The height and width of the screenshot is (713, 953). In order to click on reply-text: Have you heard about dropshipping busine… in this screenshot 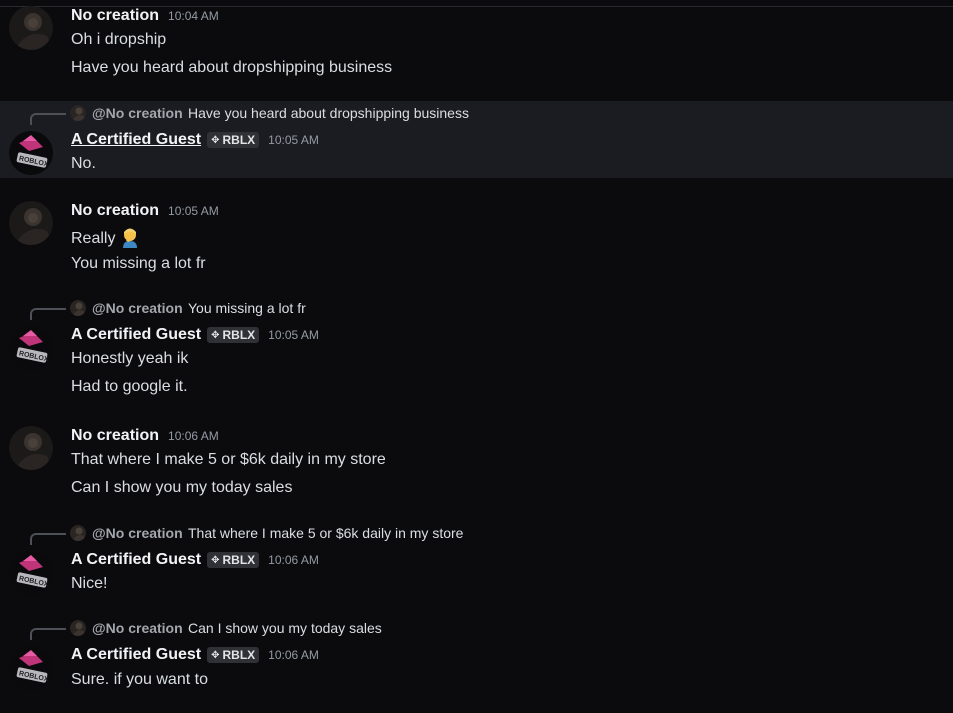, I will do `click(328, 113)`.